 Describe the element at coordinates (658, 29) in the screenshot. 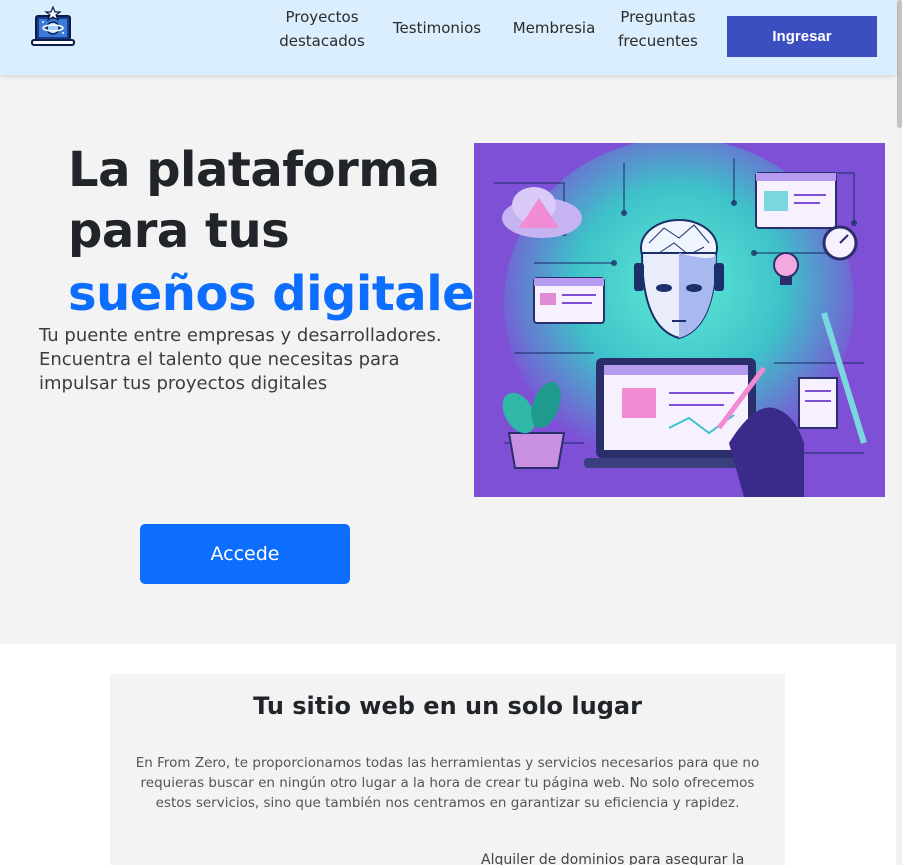

I see `nav-preguntas-frecuentes: Preguntas frecuentes` at that location.